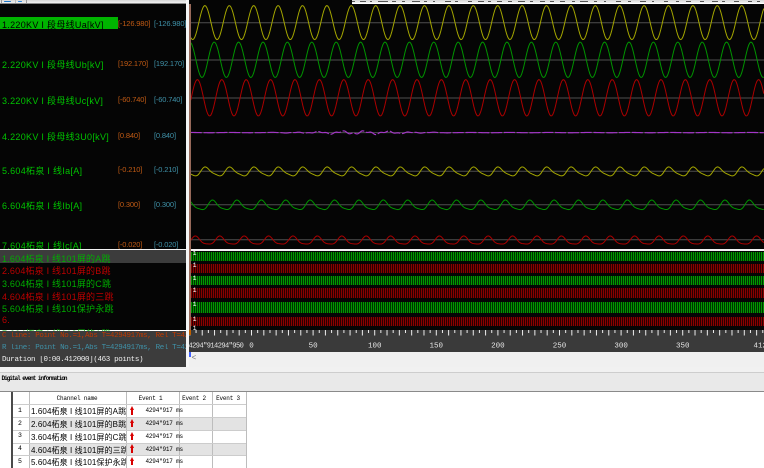 This screenshot has height=468, width=764. What do you see at coordinates (683, 347) in the screenshot?
I see `svg-text: 350` at bounding box center [683, 347].